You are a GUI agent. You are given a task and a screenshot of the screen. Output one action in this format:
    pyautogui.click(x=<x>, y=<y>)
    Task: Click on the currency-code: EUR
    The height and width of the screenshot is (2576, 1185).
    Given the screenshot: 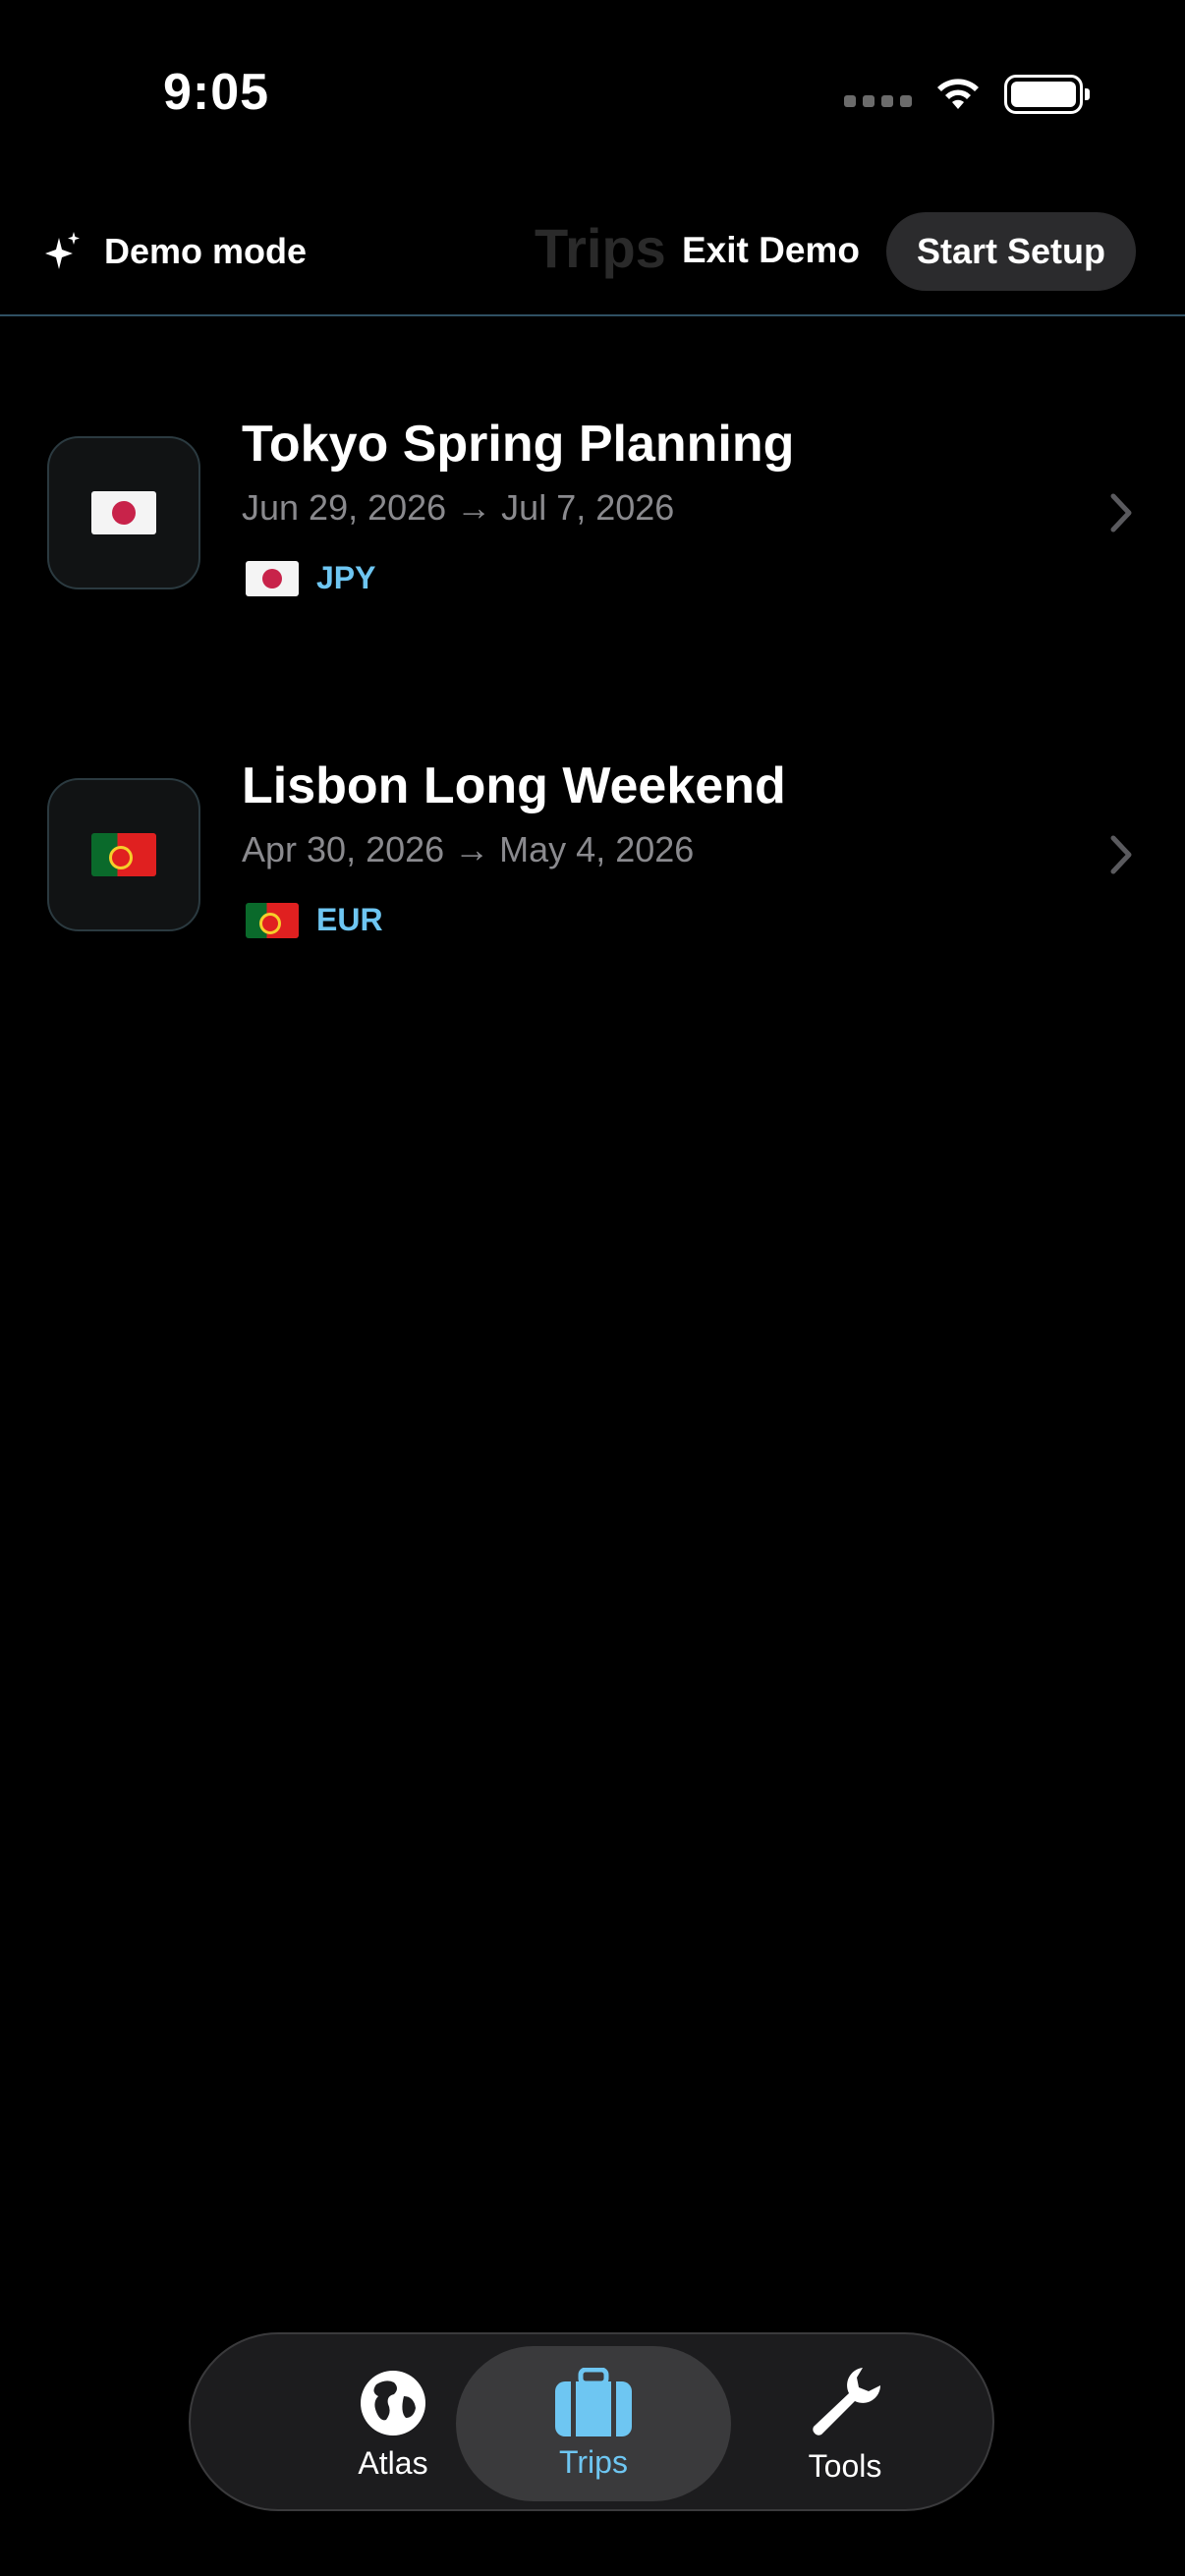 What is the action you would take?
    pyautogui.click(x=350, y=919)
    